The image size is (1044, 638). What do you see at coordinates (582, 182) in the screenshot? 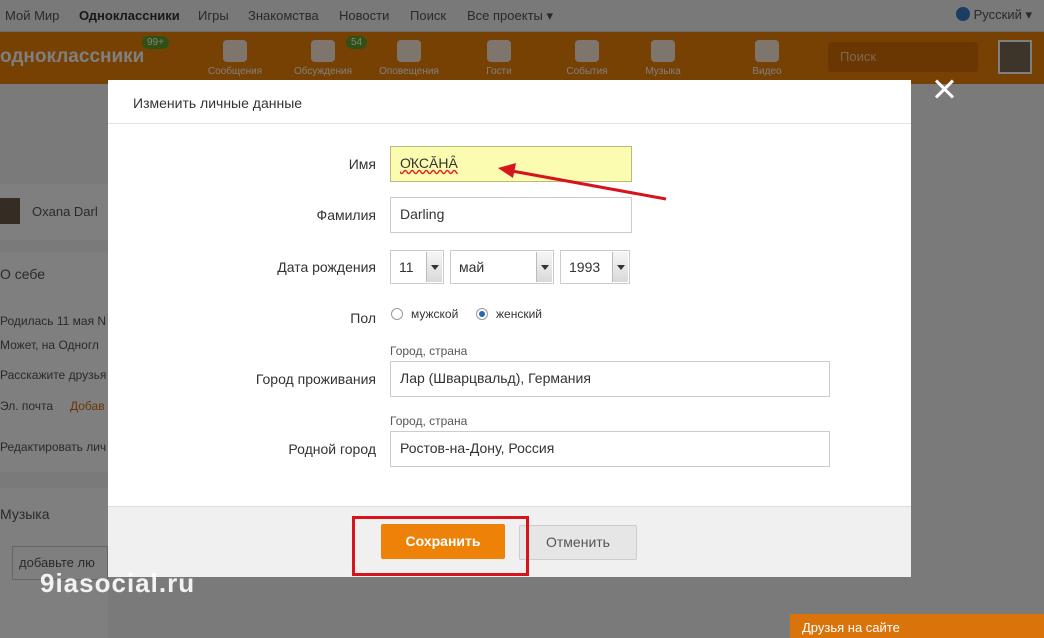
I see `annotation-arrow` at bounding box center [582, 182].